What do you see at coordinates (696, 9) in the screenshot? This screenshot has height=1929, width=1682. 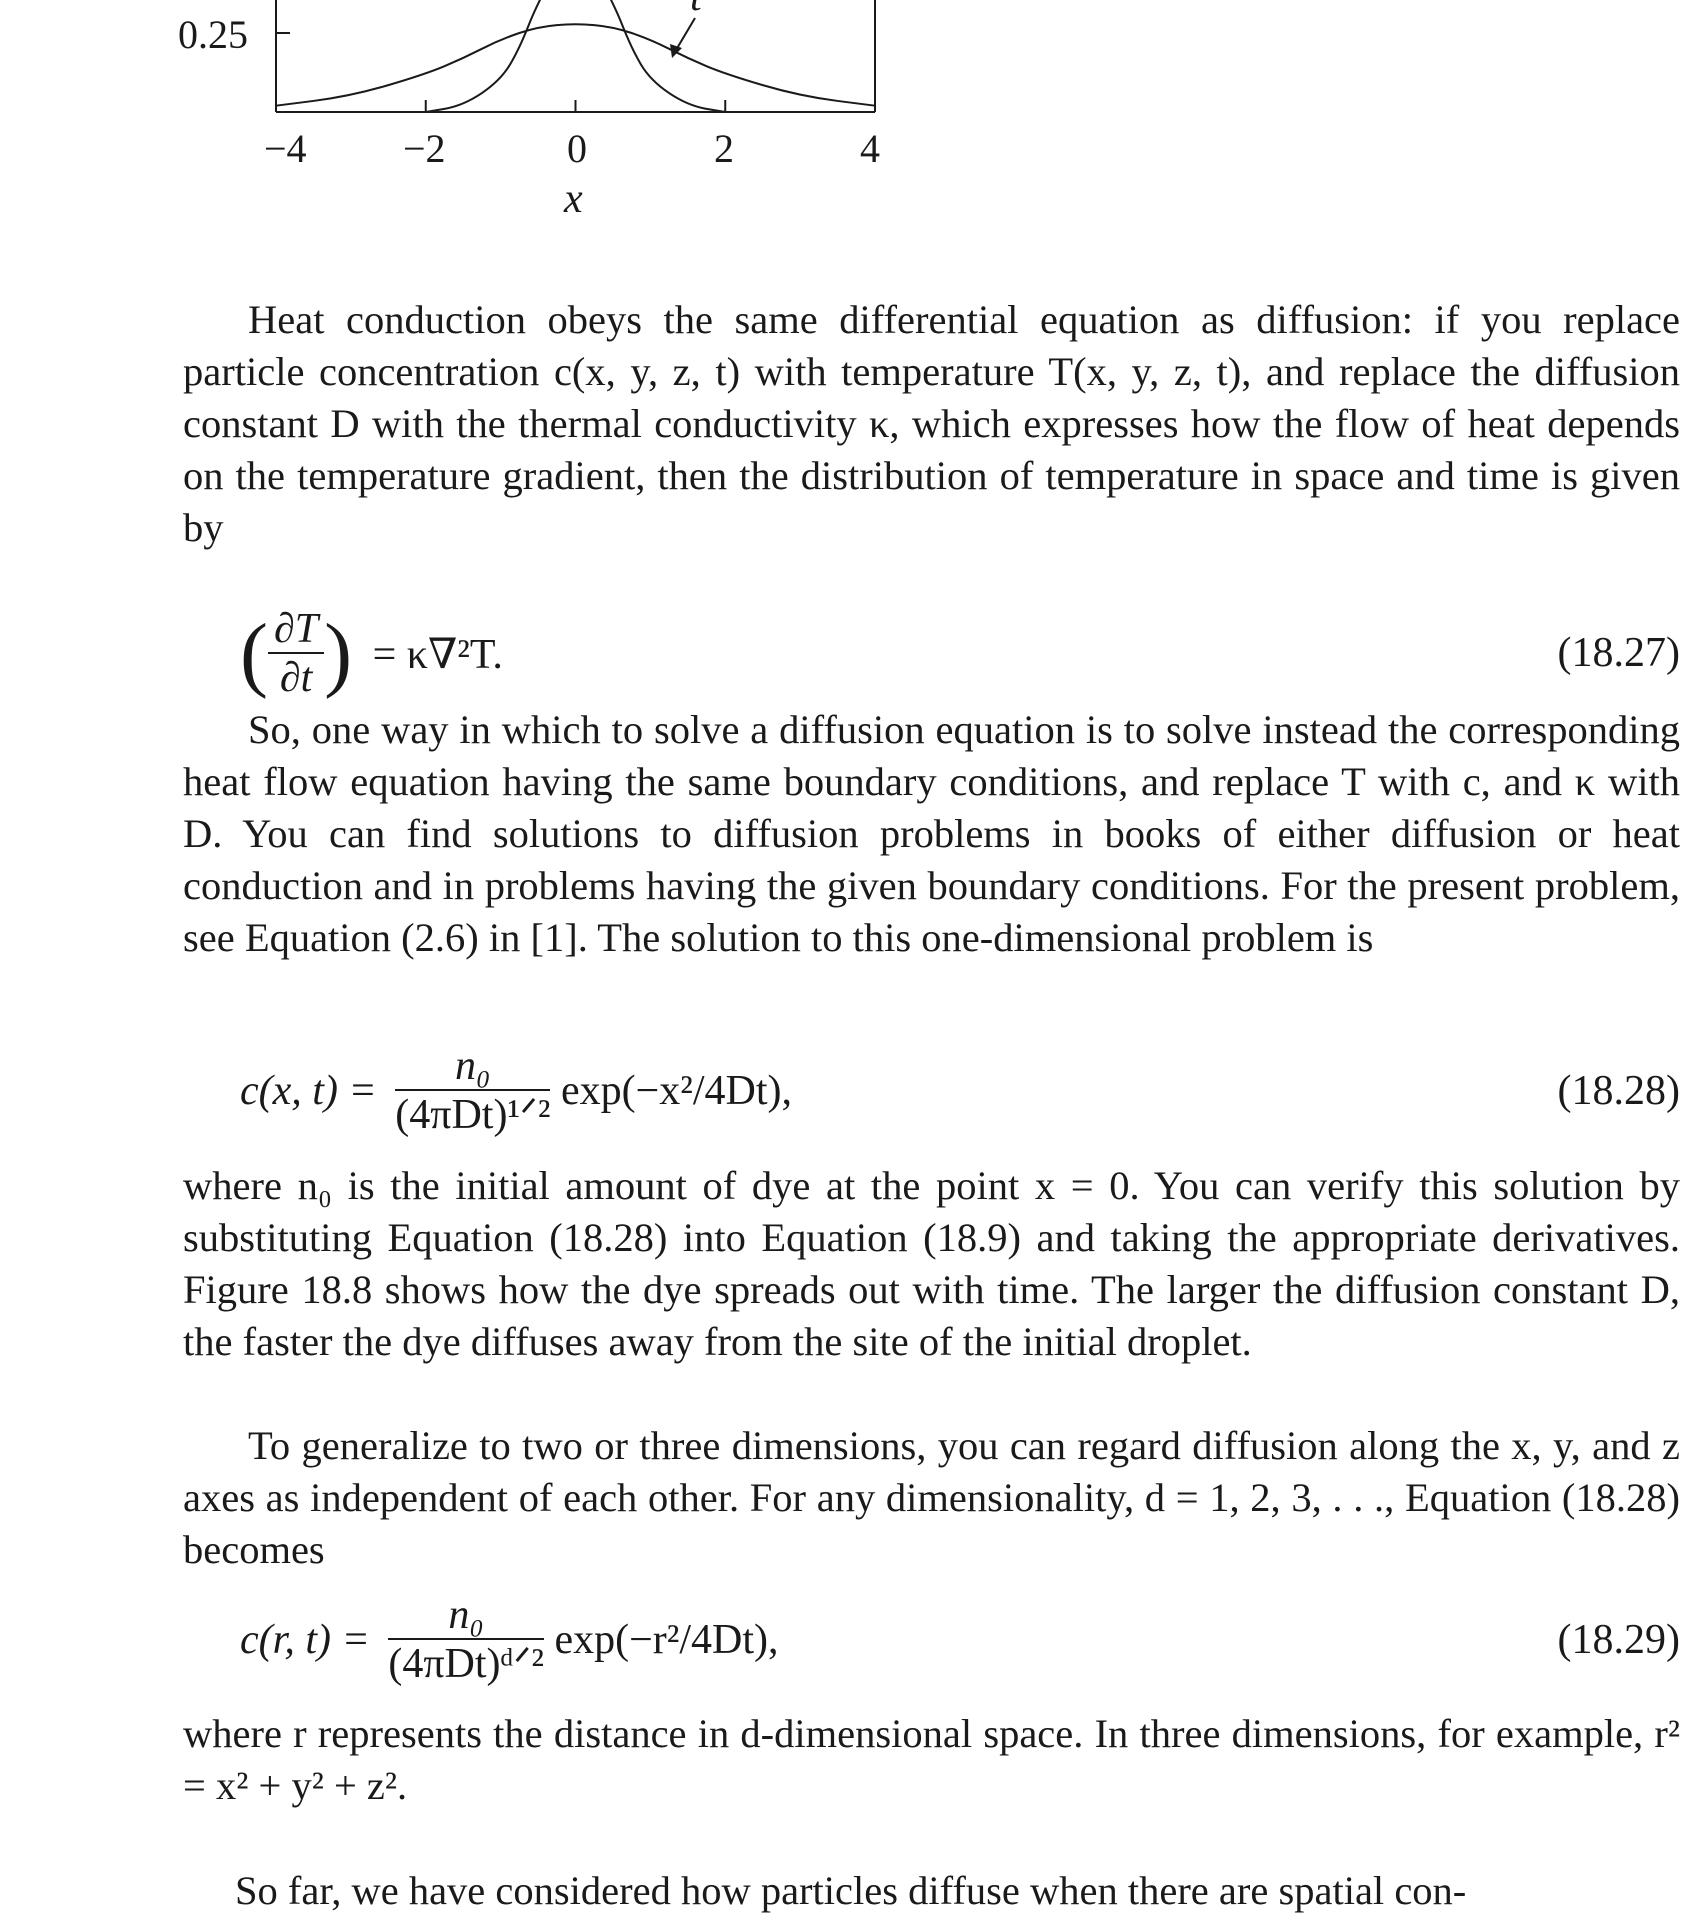 I see `curve-label: t` at bounding box center [696, 9].